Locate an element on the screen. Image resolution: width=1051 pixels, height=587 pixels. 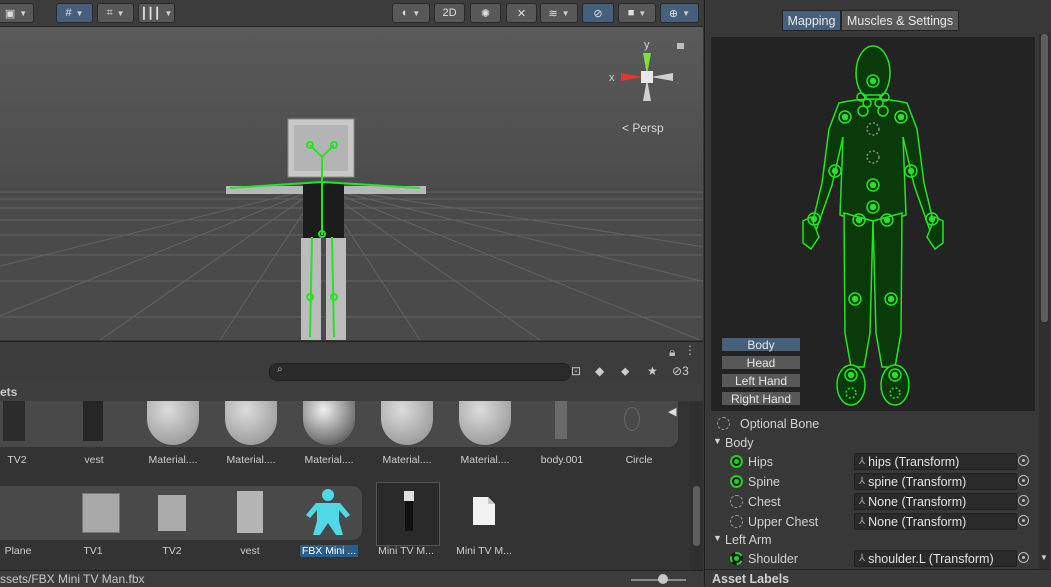
asset-item: Circle is located at coordinates (639, 460).